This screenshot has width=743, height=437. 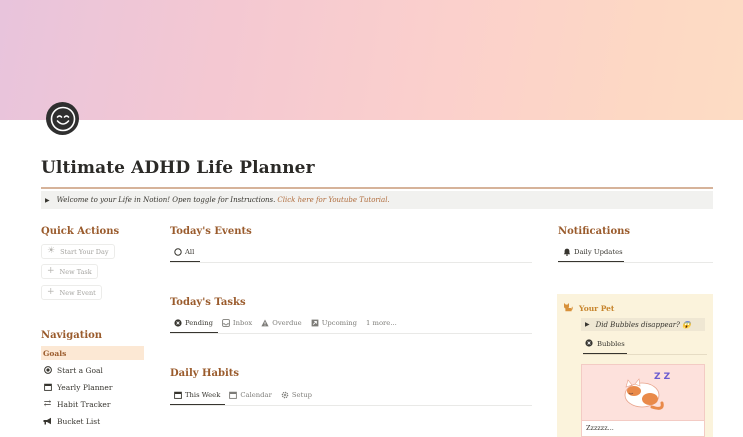 I want to click on tab-upcoming: Upcoming, so click(x=334, y=323).